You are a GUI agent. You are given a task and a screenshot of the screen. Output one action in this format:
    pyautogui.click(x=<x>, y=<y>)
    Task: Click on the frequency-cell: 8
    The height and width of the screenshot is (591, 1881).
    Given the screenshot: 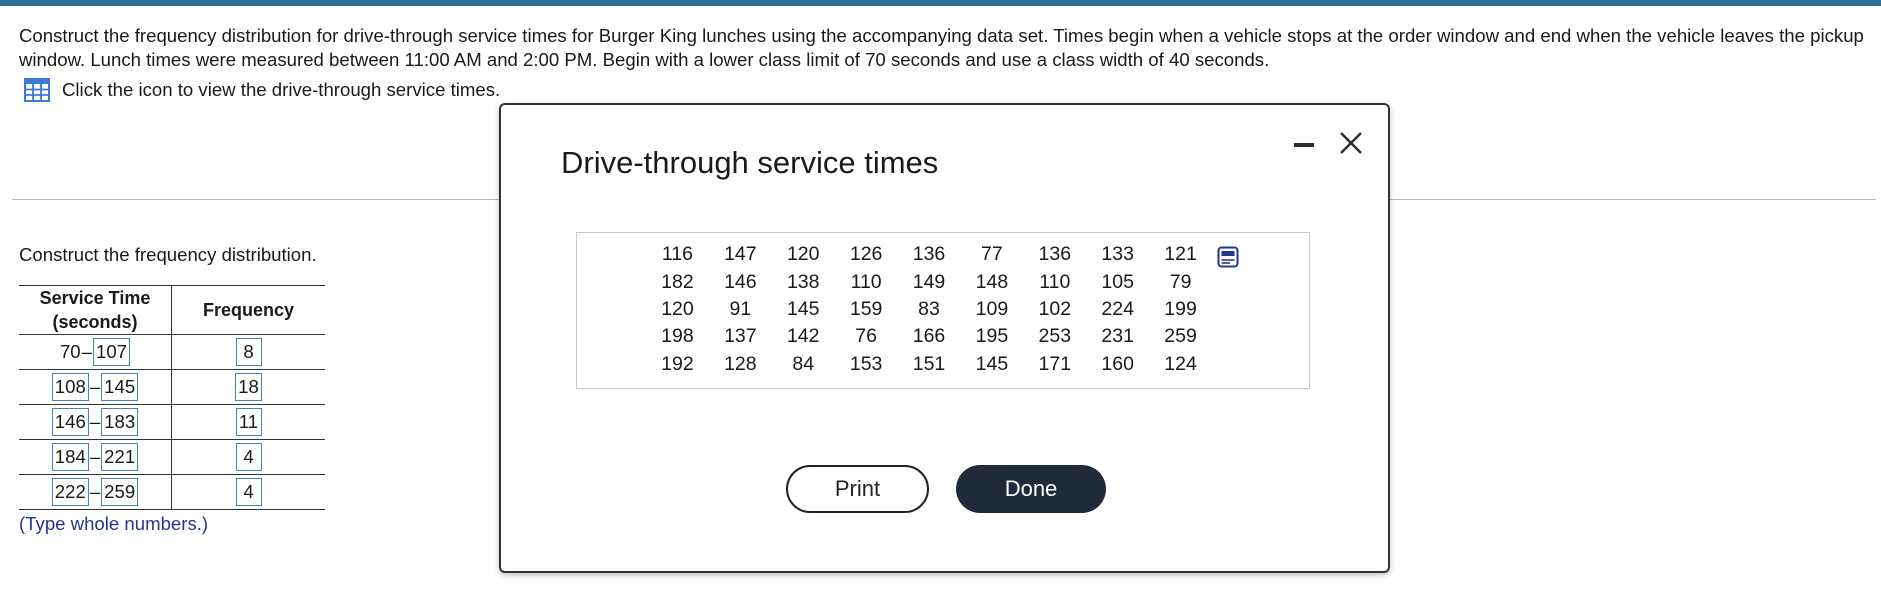 What is the action you would take?
    pyautogui.click(x=248, y=352)
    